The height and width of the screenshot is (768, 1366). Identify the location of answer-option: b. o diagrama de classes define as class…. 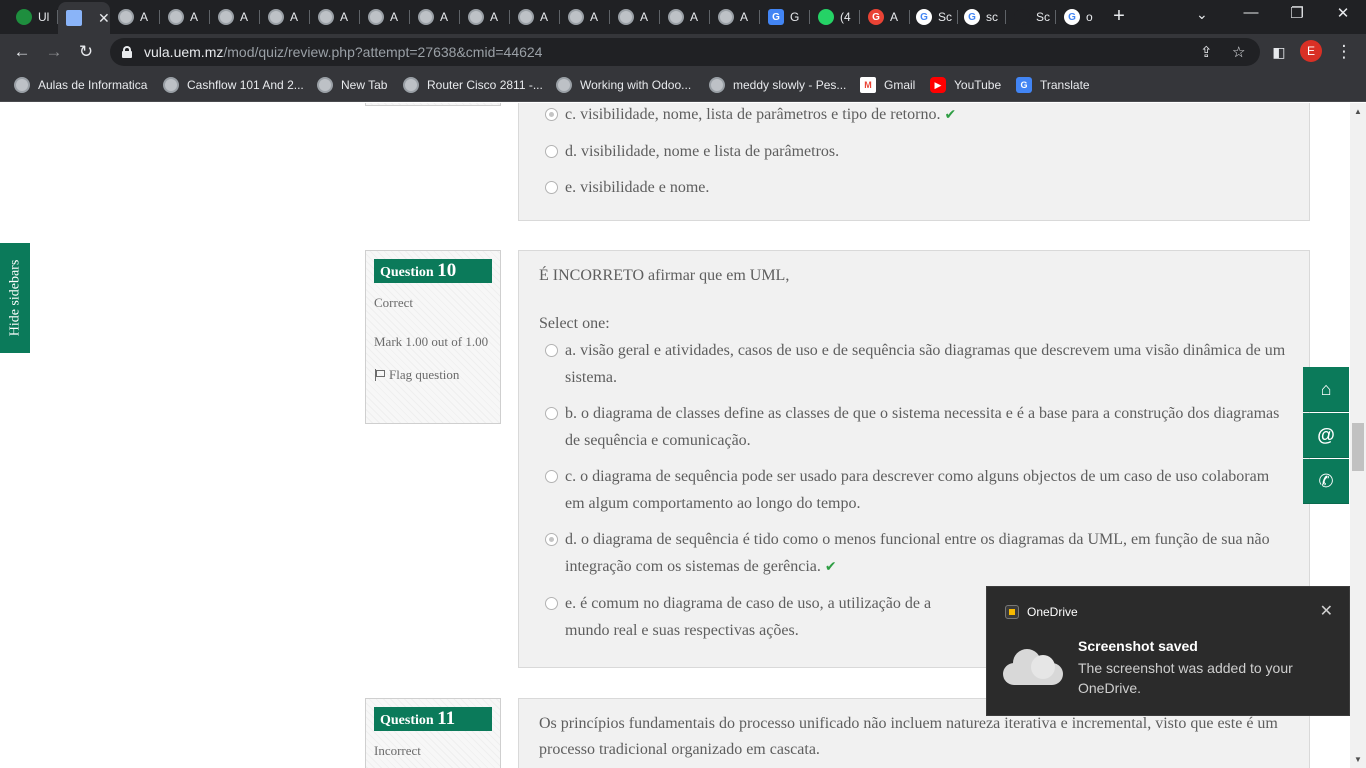
(914, 427).